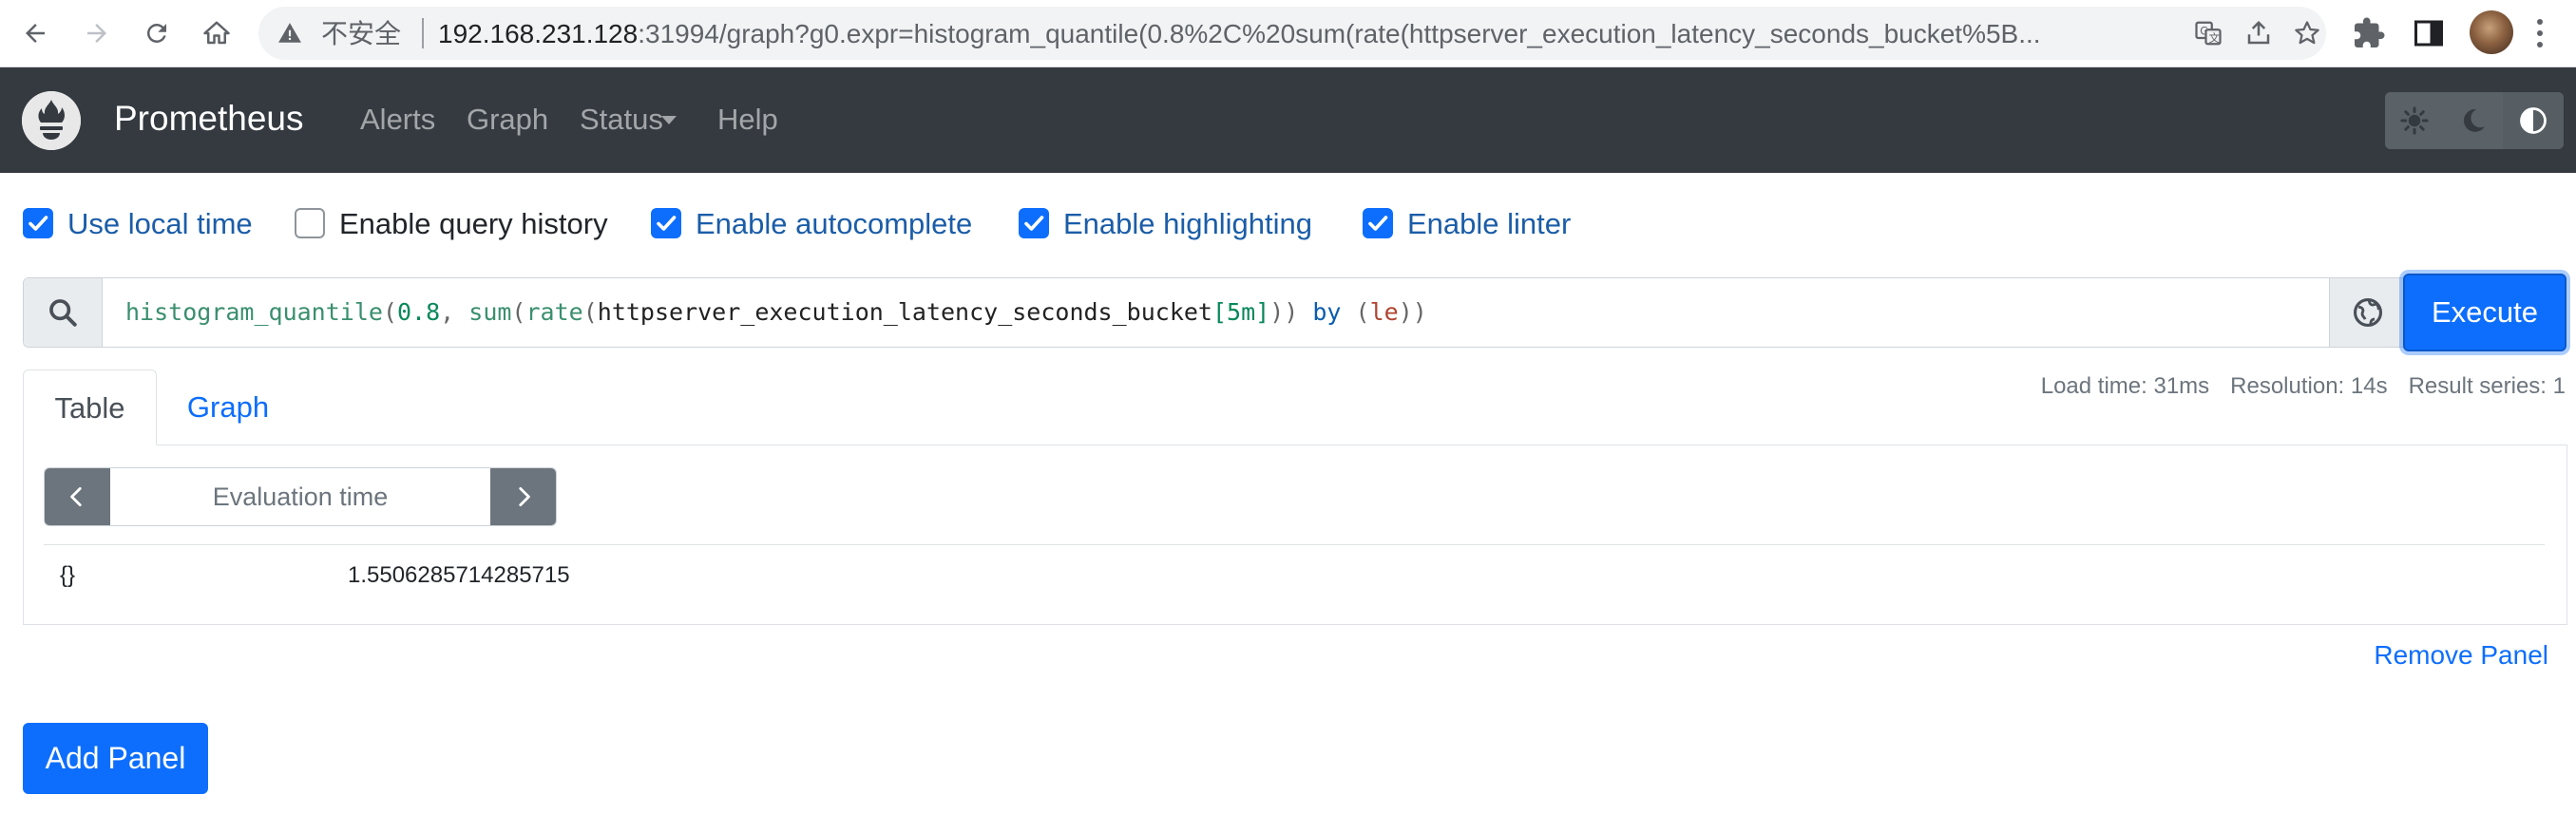  Describe the element at coordinates (310, 223) in the screenshot. I see `checkbox-unchecked` at that location.